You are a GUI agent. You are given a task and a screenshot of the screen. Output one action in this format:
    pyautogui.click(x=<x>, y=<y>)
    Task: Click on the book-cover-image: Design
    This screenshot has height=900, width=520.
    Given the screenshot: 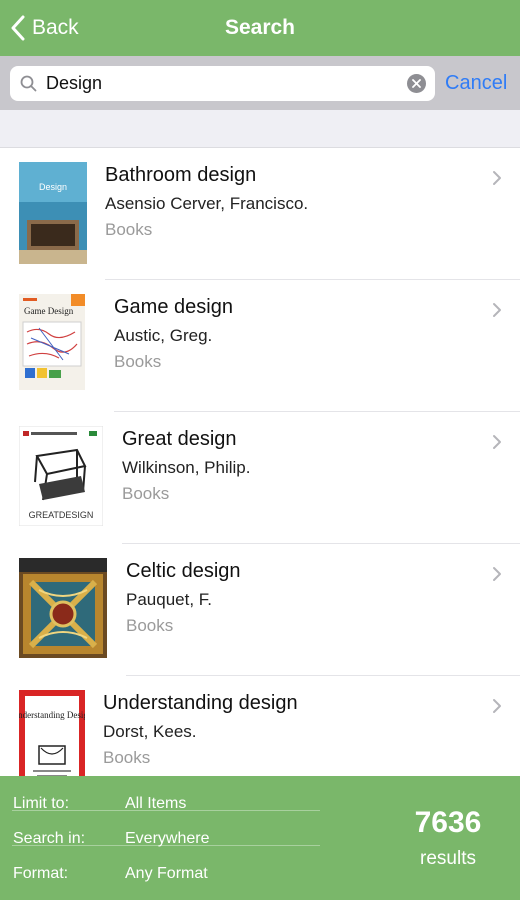 What is the action you would take?
    pyautogui.click(x=53, y=213)
    